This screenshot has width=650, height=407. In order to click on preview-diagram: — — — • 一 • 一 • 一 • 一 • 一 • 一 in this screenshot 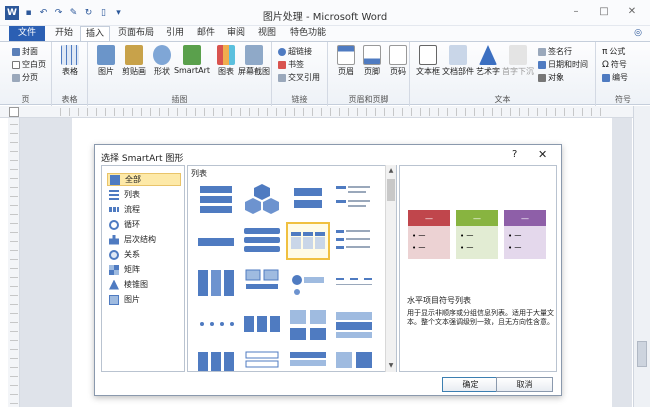, I will do `click(477, 234)`.